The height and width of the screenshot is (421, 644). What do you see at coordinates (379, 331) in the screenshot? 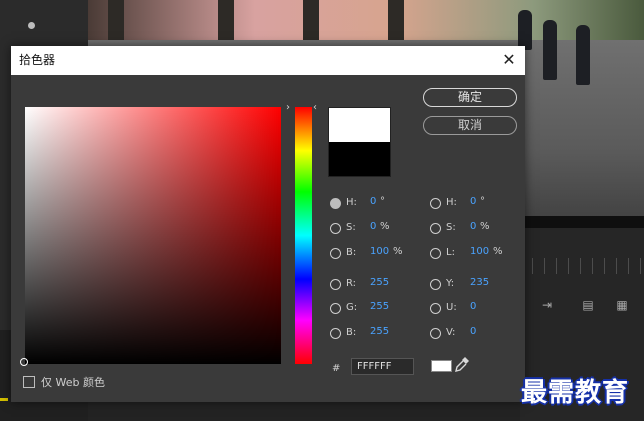
I see `rgb-b-value: 255` at bounding box center [379, 331].